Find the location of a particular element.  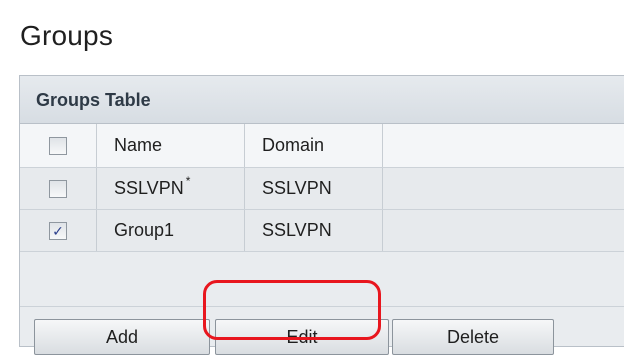

table-action-bar: Add Edit Delete is located at coordinates (322, 330).